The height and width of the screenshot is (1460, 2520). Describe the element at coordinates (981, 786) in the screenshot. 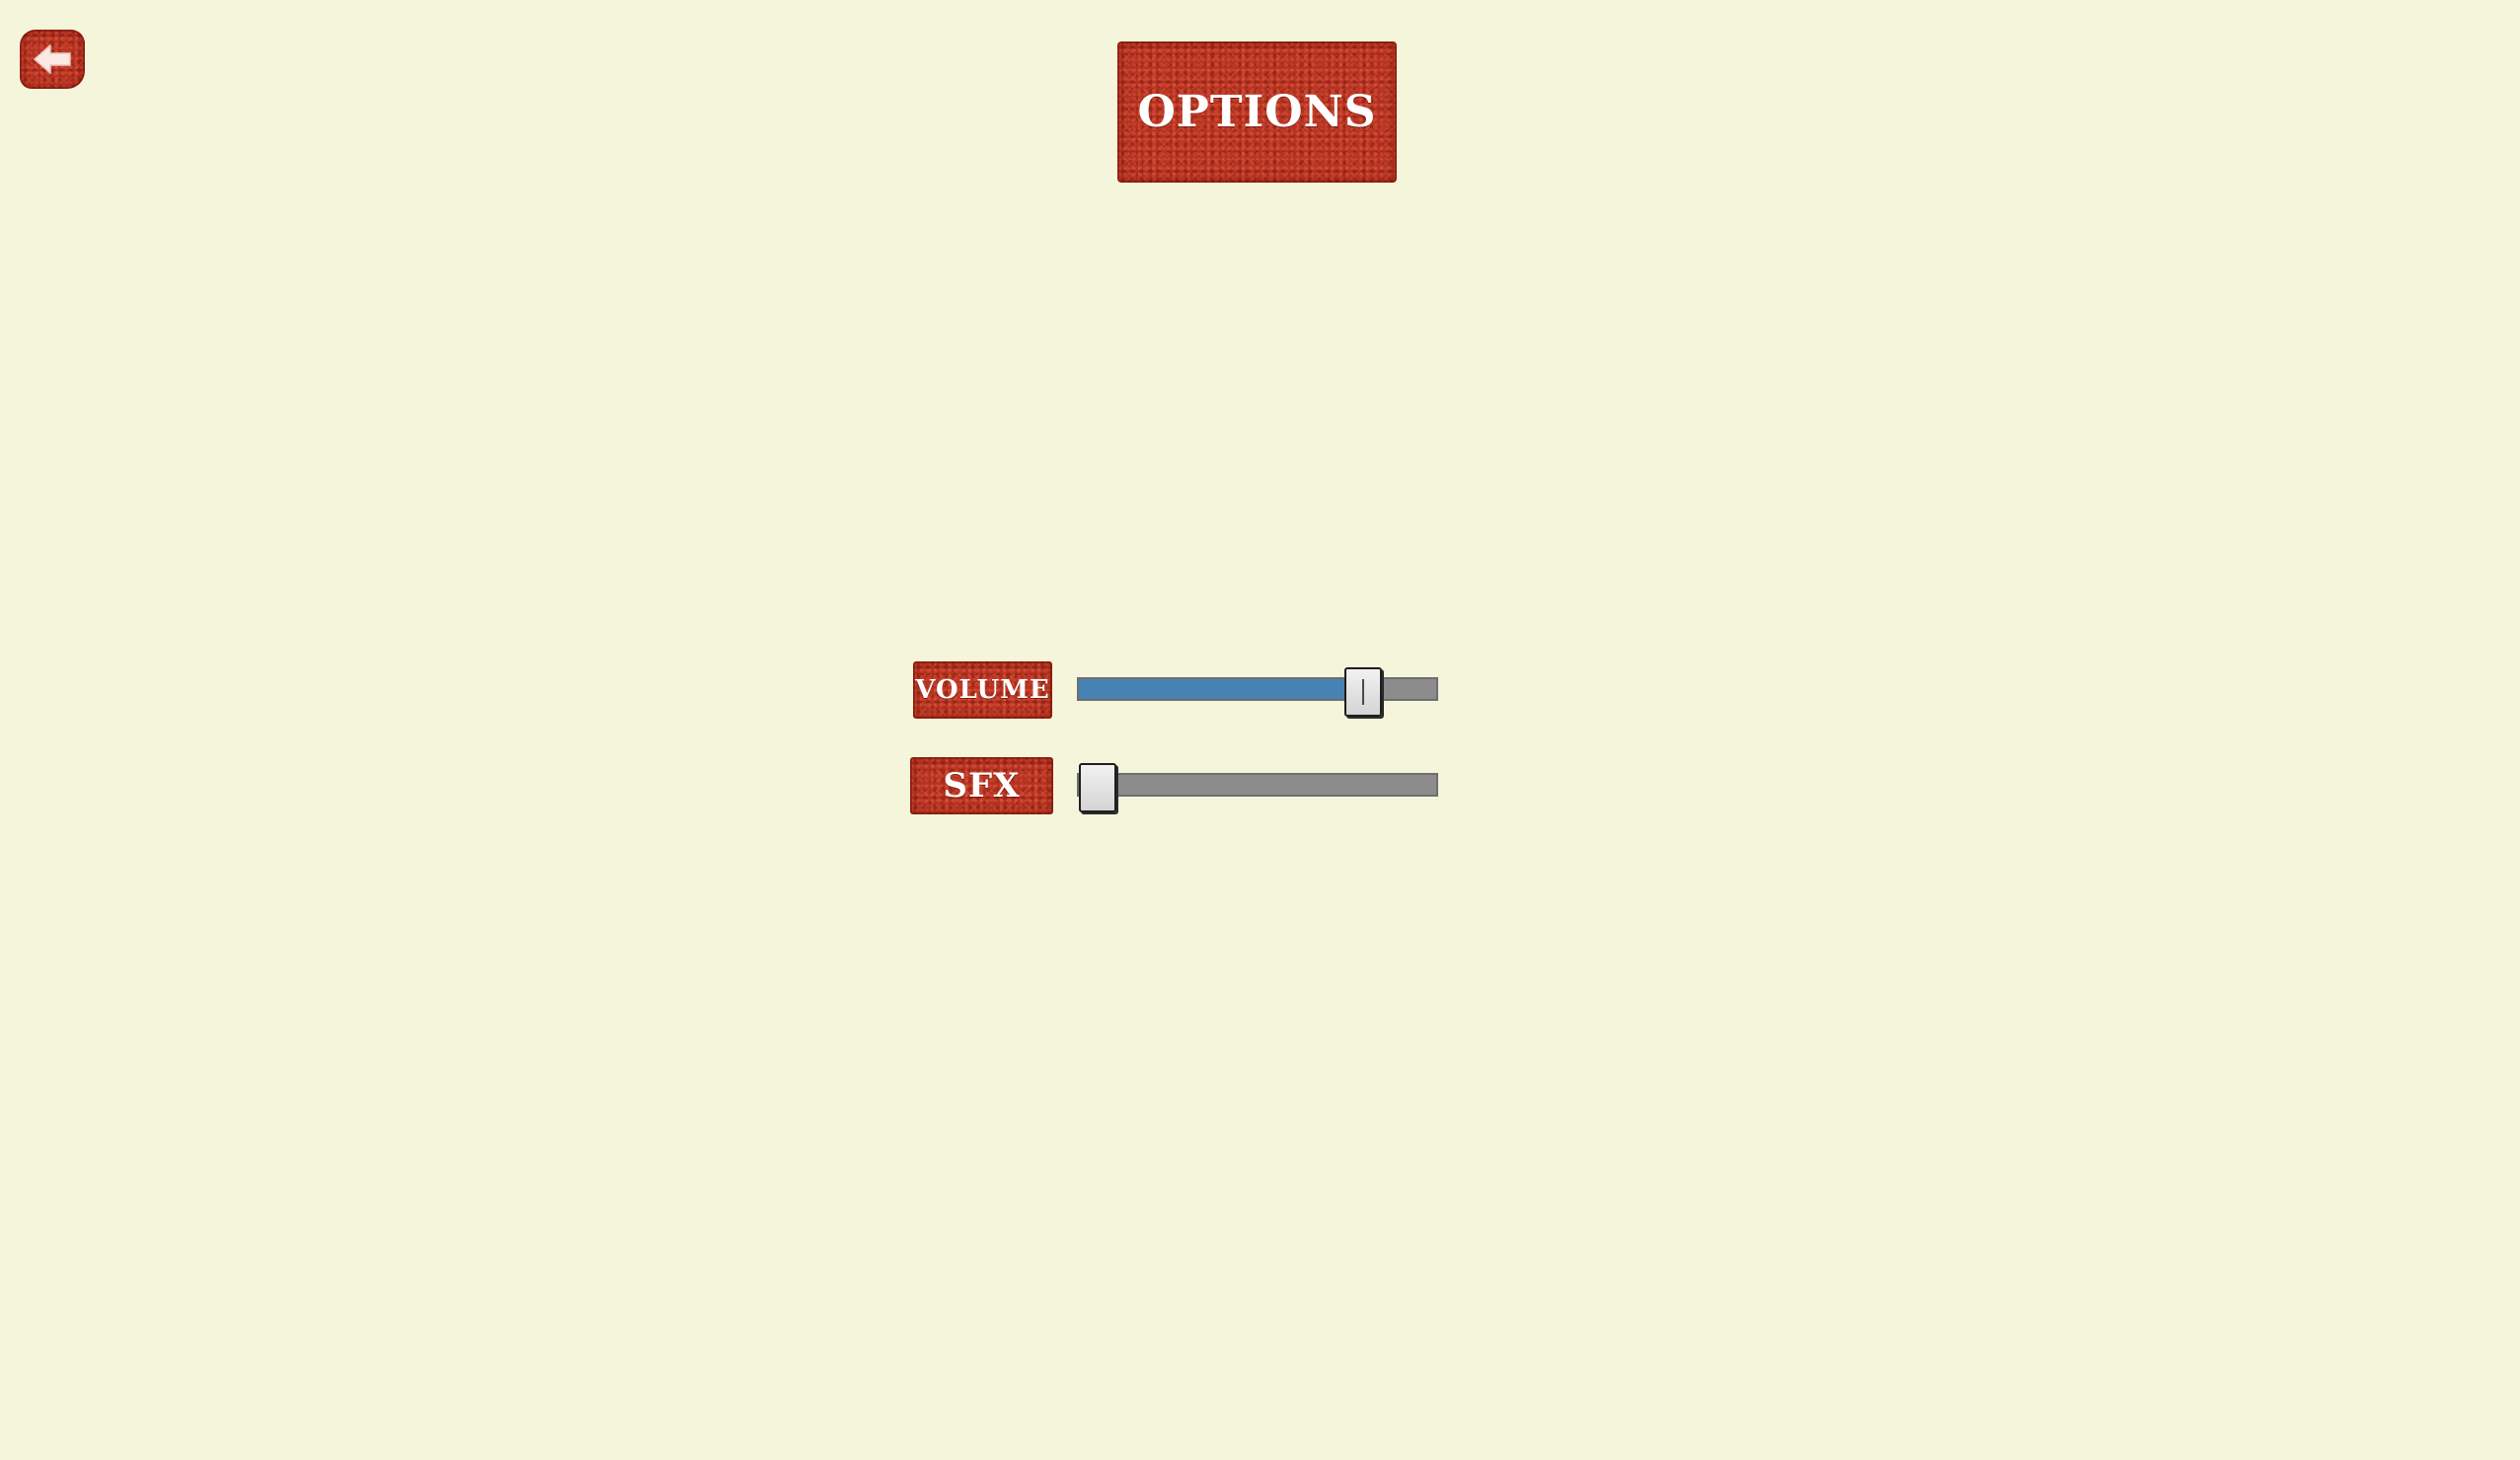

I see `sfx-label: SFX` at that location.